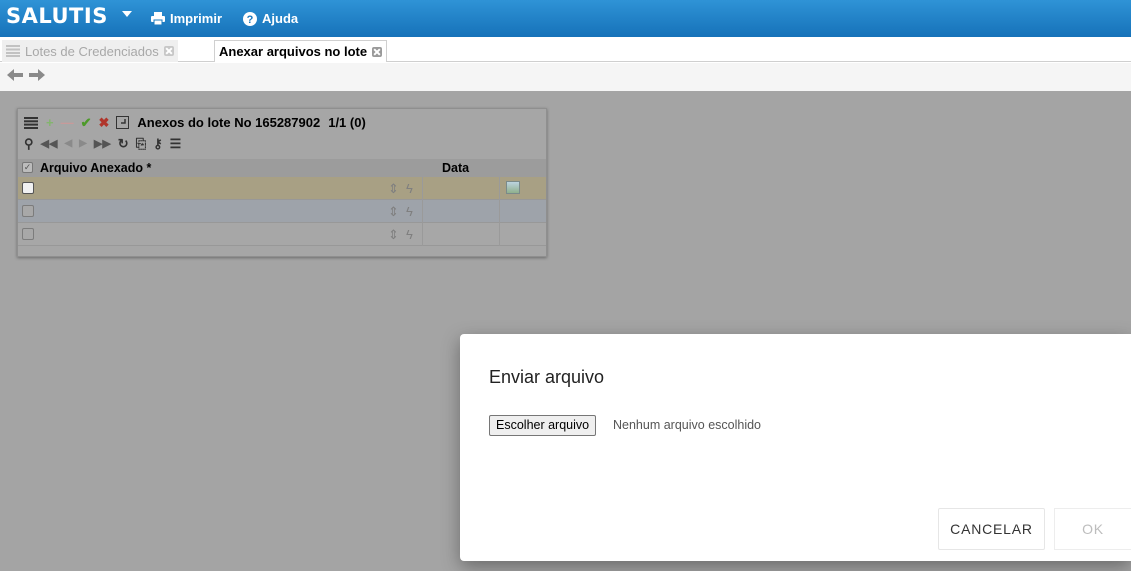 This screenshot has width=1131, height=571. I want to click on select-all-checkbox: ✓, so click(27, 167).